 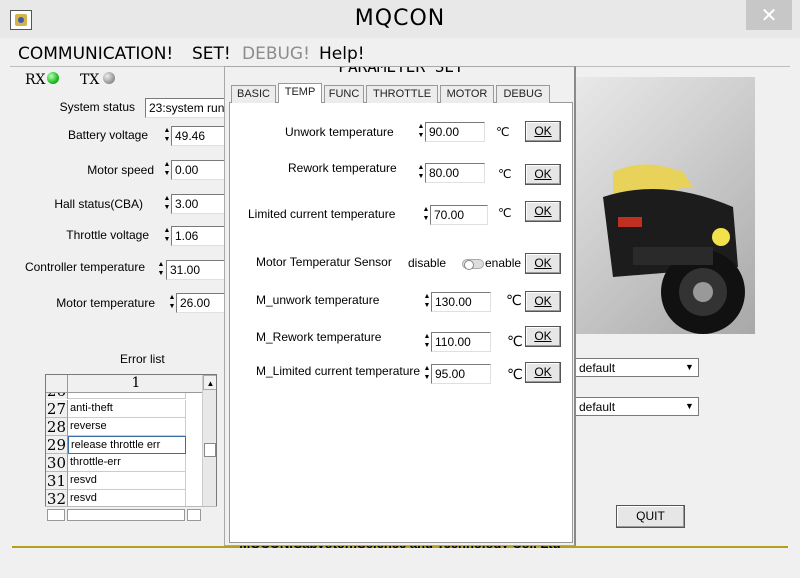 I want to click on tab-func: FUNC, so click(x=344, y=94).